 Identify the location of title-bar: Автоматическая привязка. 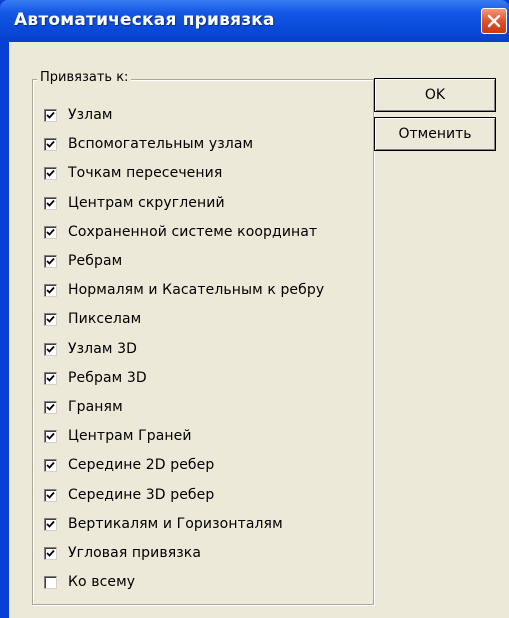
(254, 21).